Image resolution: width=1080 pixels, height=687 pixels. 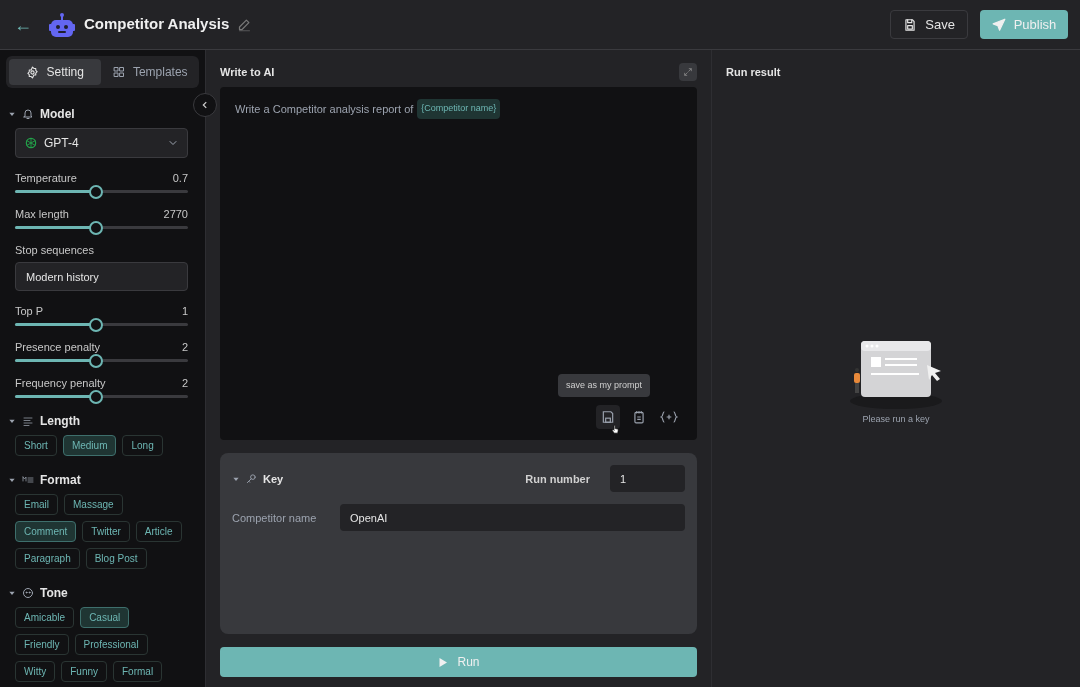 What do you see at coordinates (60, 382) in the screenshot?
I see `slider-label: Frequency penalty` at bounding box center [60, 382].